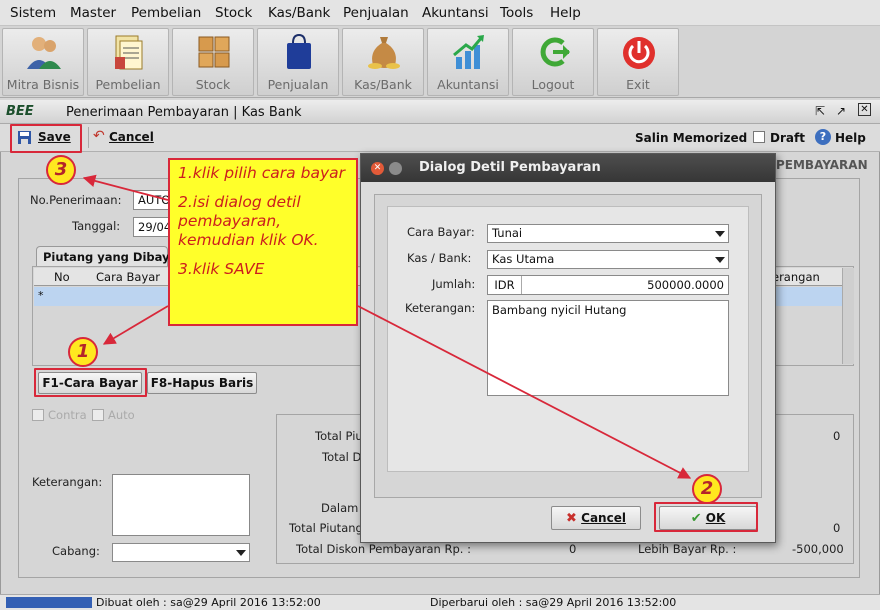  What do you see at coordinates (181, 505) in the screenshot?
I see `keterangan-textarea` at bounding box center [181, 505].